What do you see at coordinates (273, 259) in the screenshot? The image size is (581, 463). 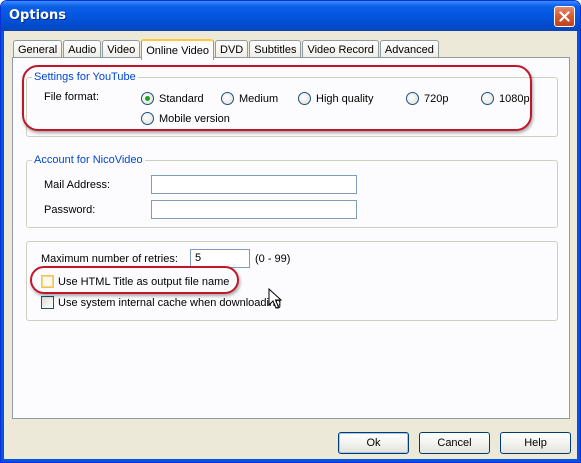 I see `retries-range-label: (0 - 99)` at bounding box center [273, 259].